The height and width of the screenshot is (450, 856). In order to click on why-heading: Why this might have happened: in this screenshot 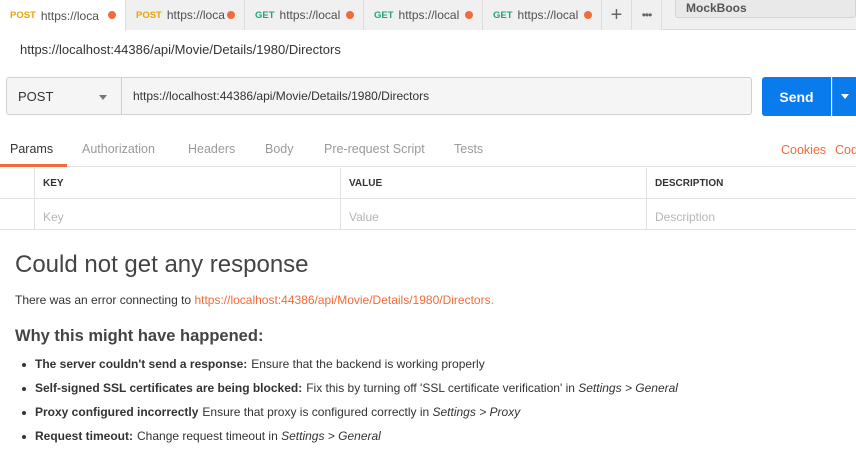, I will do `click(139, 336)`.